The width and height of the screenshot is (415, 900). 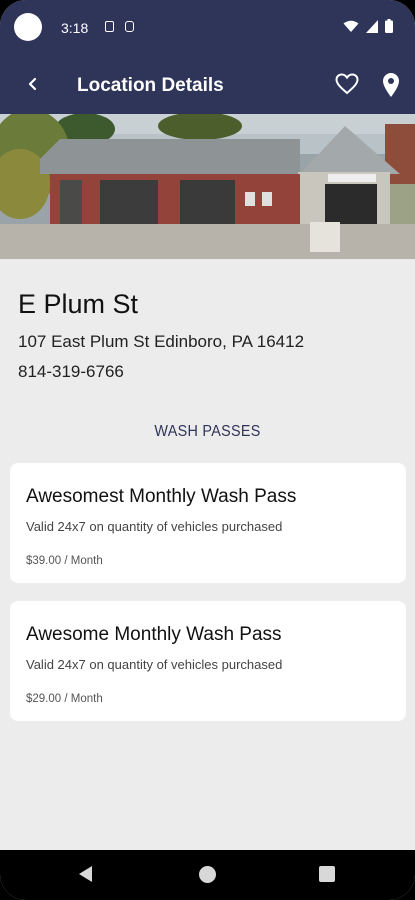 I want to click on wash-pass-title: Awesomest Monthly Wash Pass, so click(x=161, y=496).